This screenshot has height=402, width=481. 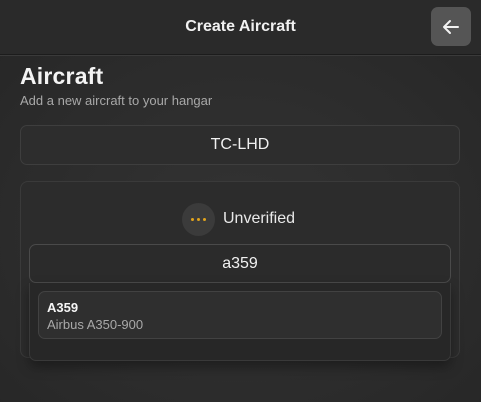 I want to click on page-title: Aircraft, so click(x=62, y=76).